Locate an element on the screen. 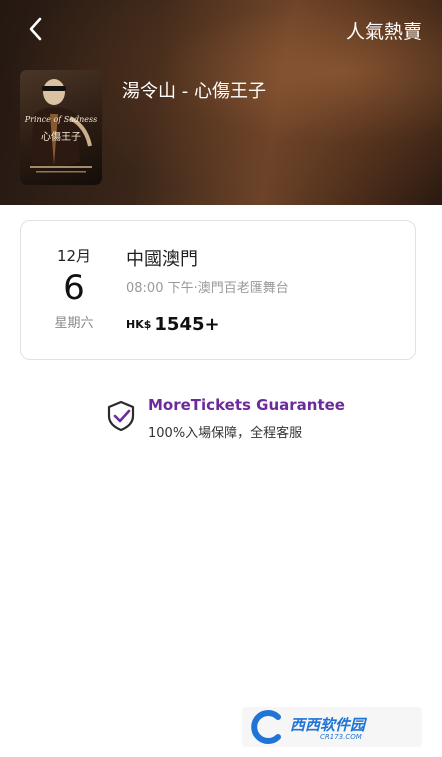 This screenshot has height=757, width=442. show-name: 湯令山 - 心傷王子 is located at coordinates (194, 91).